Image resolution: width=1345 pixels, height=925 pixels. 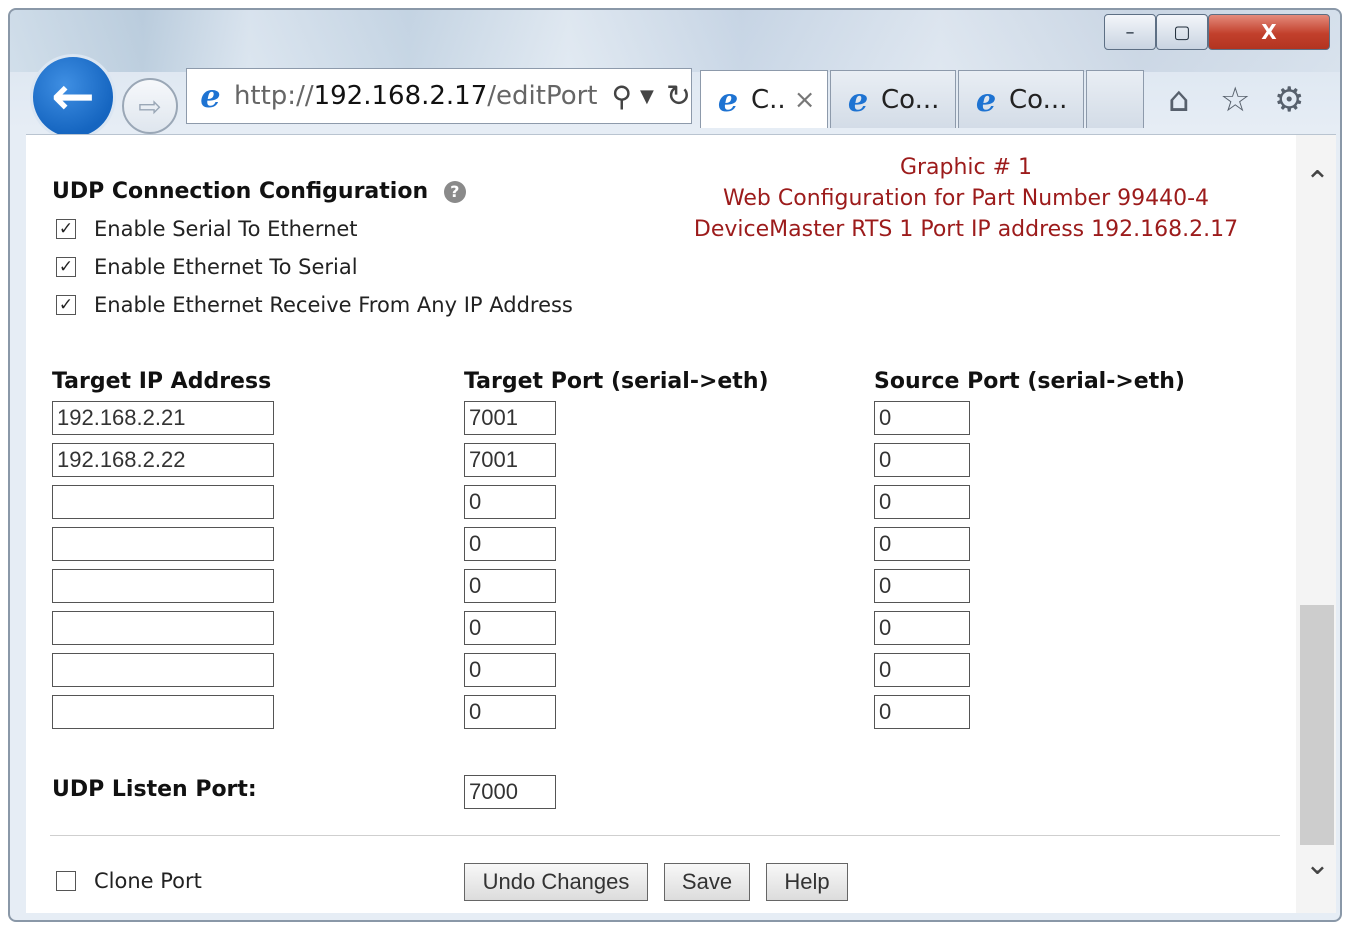 What do you see at coordinates (707, 882) in the screenshot?
I see `save-button: Save` at bounding box center [707, 882].